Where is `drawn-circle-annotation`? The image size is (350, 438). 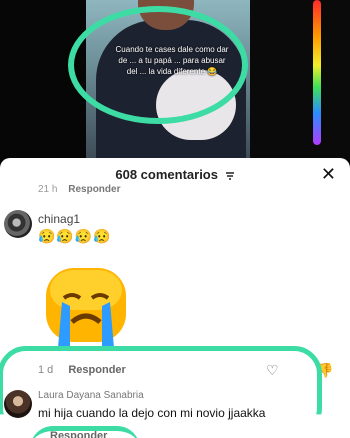
drawn-circle-annotation is located at coordinates (158, 65).